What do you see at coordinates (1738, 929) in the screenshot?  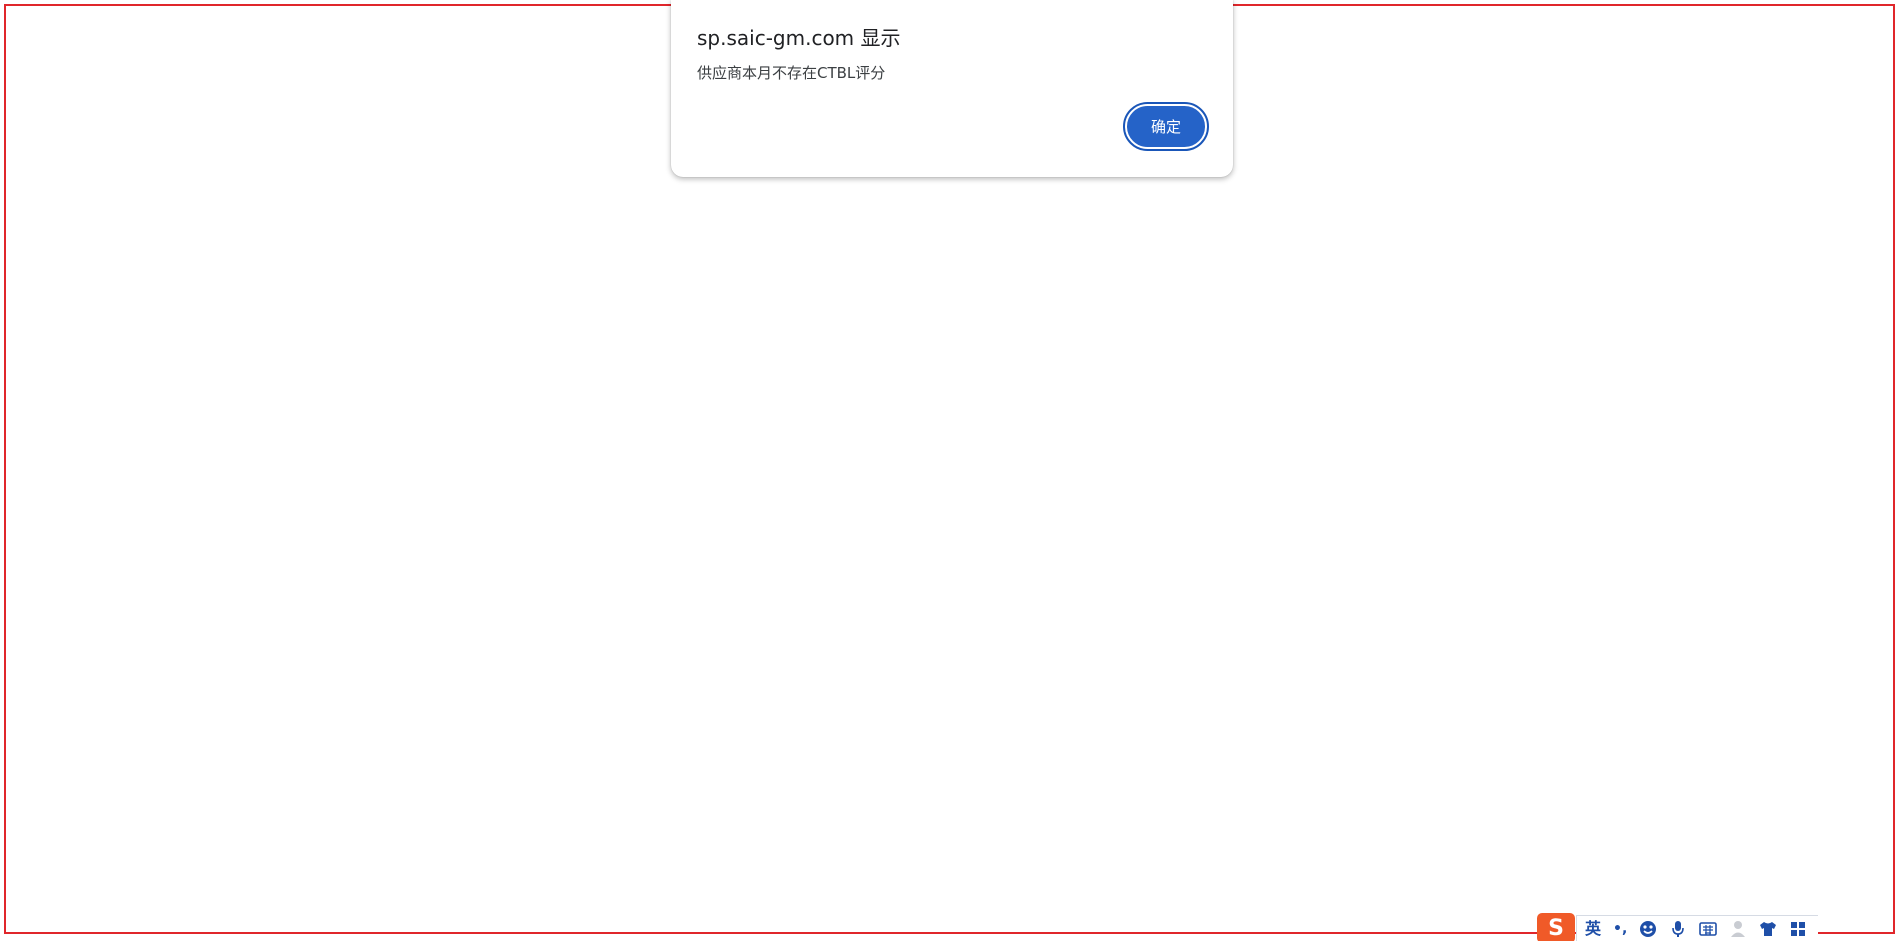 I see `user-icon` at bounding box center [1738, 929].